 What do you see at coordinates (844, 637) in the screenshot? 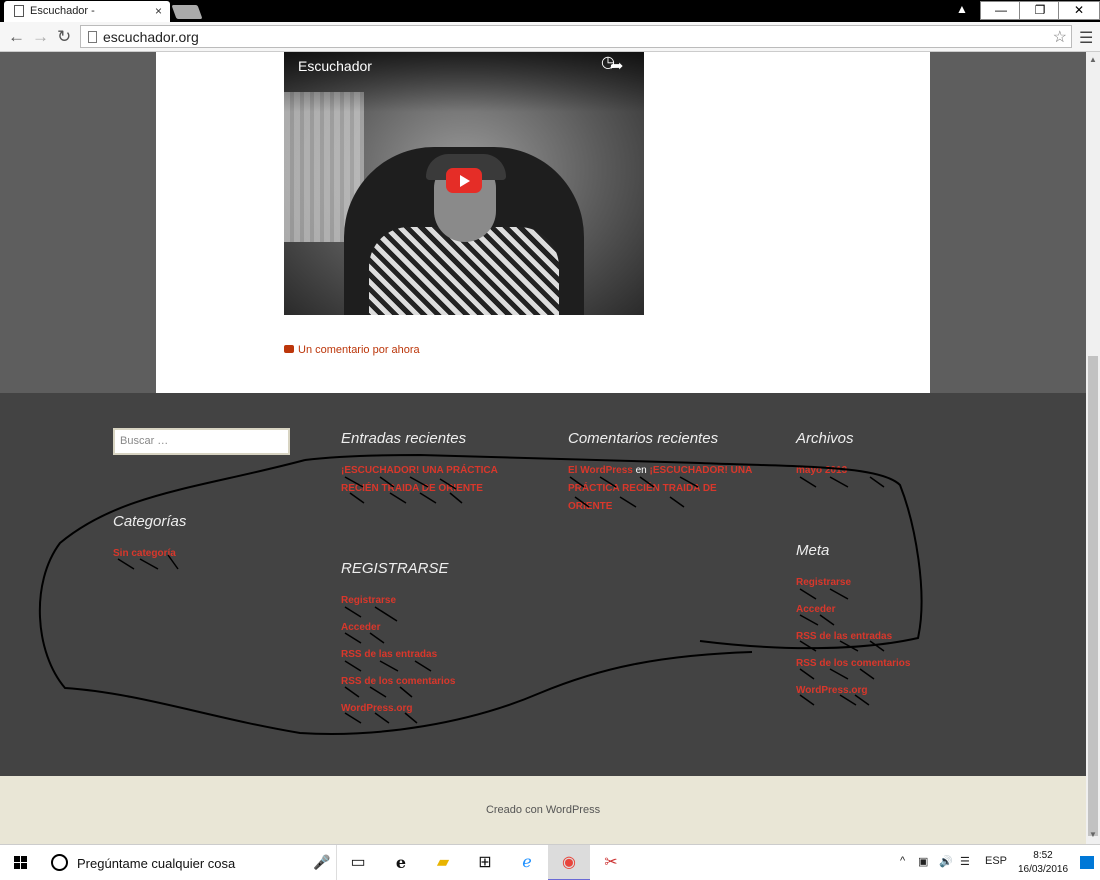
I see `meta-link-2: RSS de las entradas` at bounding box center [844, 637].